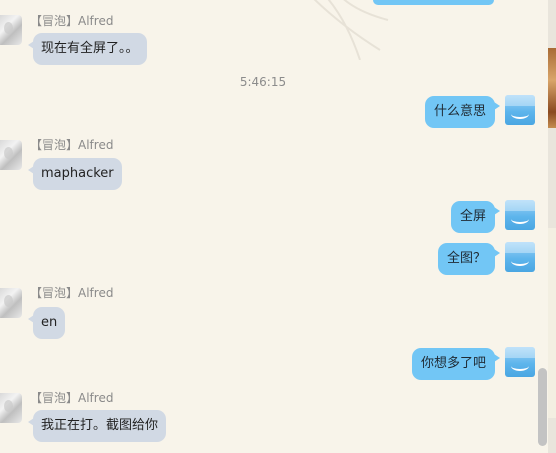  Describe the element at coordinates (542, 407) in the screenshot. I see `scrollbar-thumb` at that location.